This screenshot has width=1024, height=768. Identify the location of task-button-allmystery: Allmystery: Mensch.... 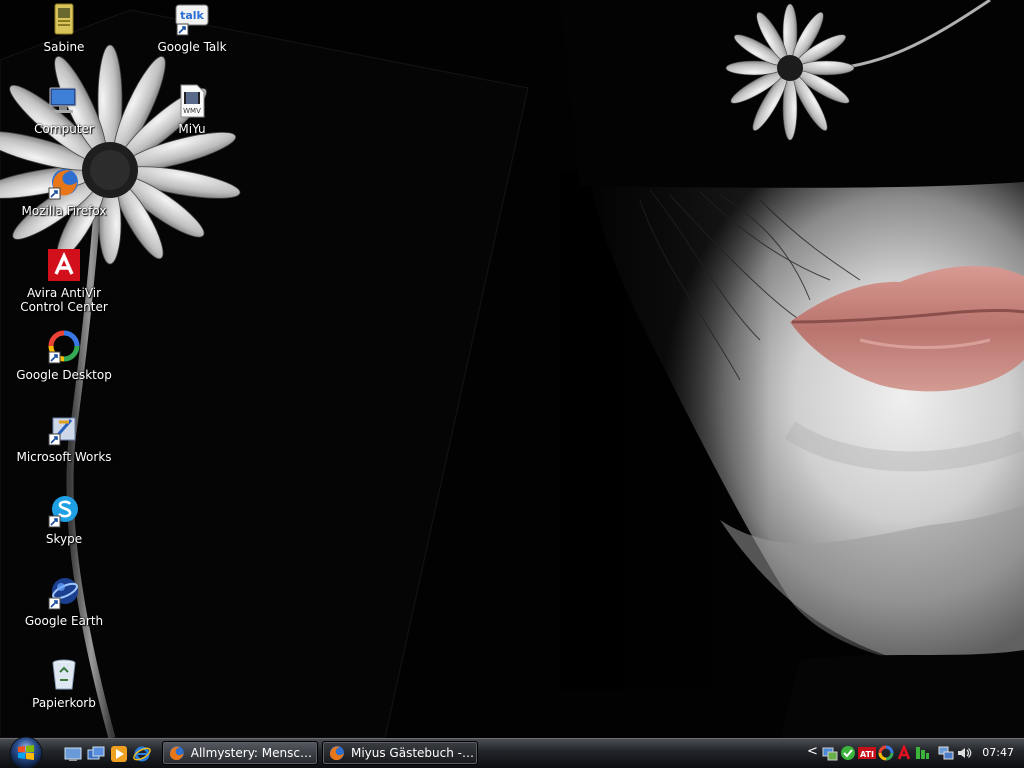
(240, 753).